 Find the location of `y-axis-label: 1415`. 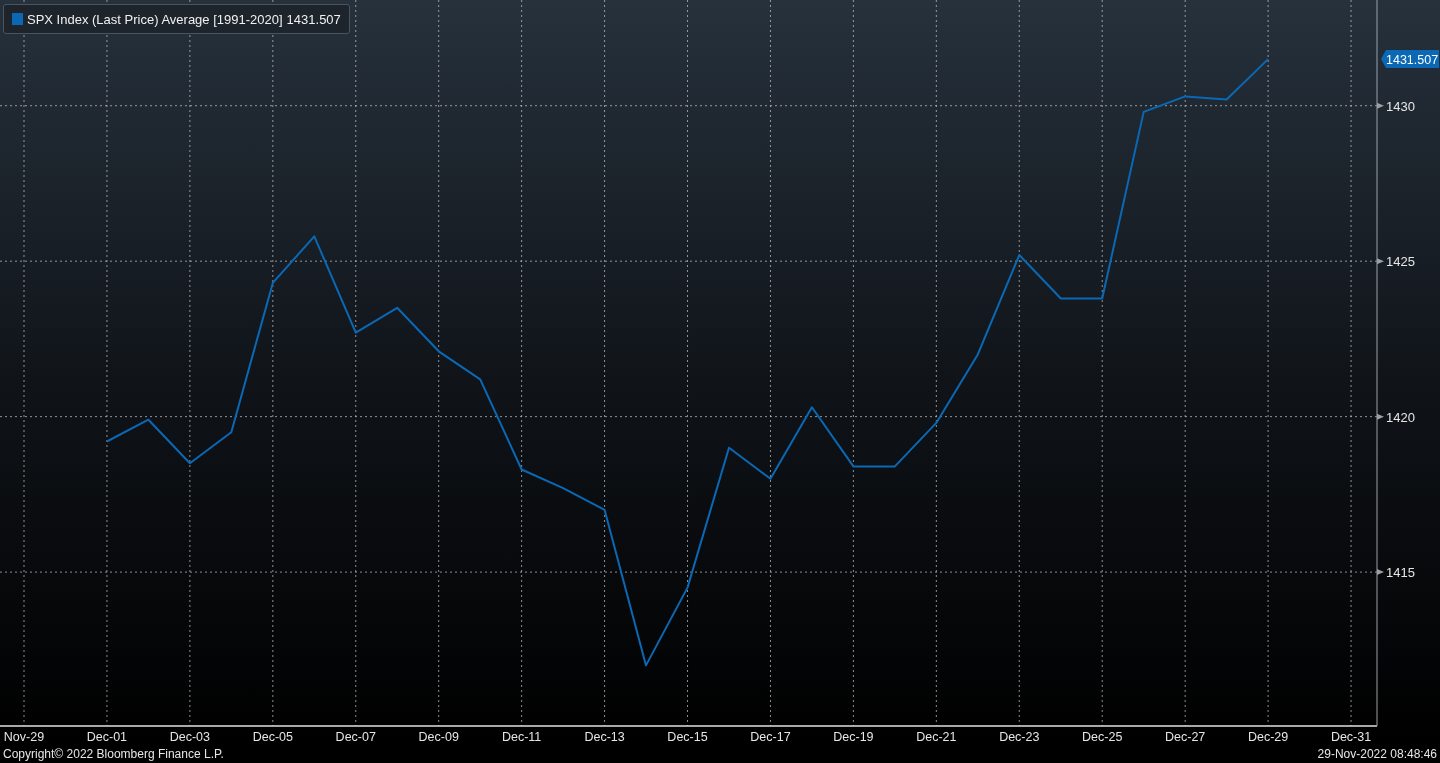

y-axis-label: 1415 is located at coordinates (1400, 573).